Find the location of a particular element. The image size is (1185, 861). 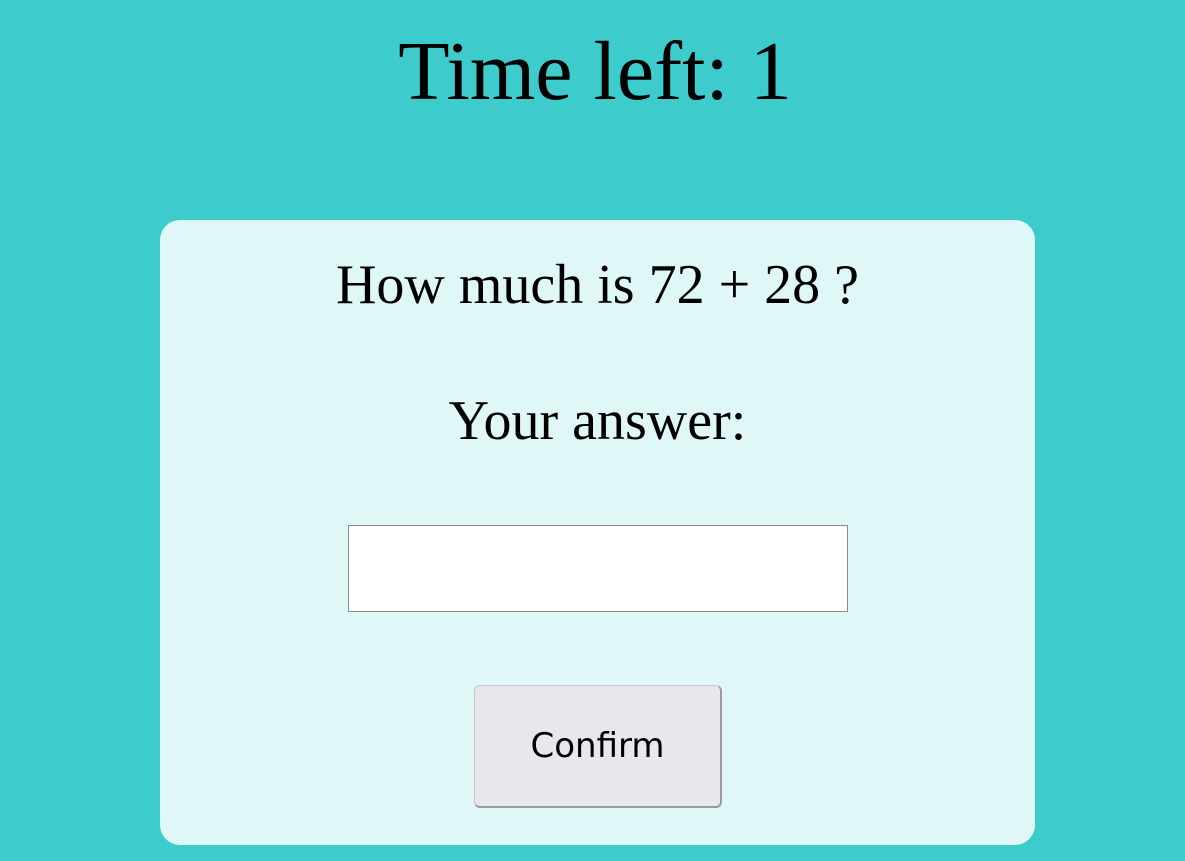

confirm-button: Confirm is located at coordinates (598, 746).